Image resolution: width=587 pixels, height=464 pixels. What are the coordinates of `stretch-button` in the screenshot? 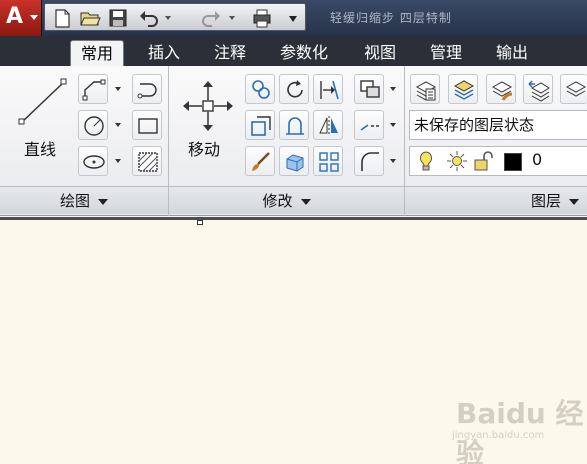 It's located at (260, 125).